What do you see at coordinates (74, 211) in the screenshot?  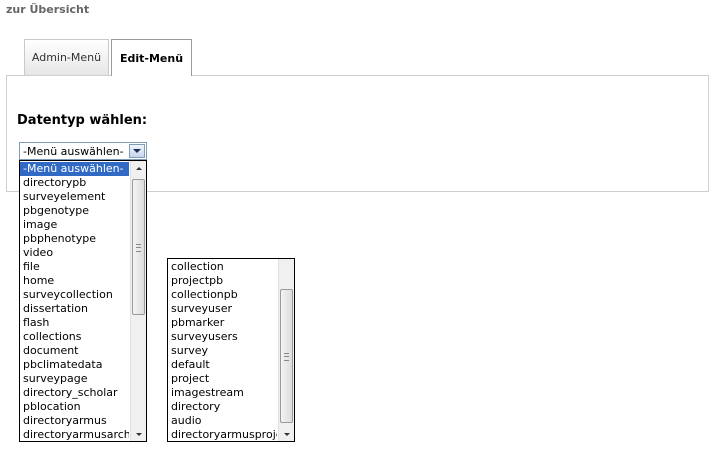 I see `list-option: pbgenotype` at bounding box center [74, 211].